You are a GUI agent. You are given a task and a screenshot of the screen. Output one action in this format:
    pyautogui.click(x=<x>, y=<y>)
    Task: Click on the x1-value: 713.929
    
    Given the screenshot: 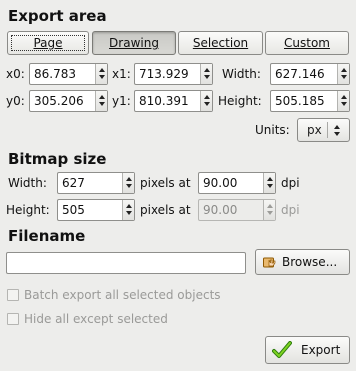 What is the action you would take?
    pyautogui.click(x=164, y=74)
    